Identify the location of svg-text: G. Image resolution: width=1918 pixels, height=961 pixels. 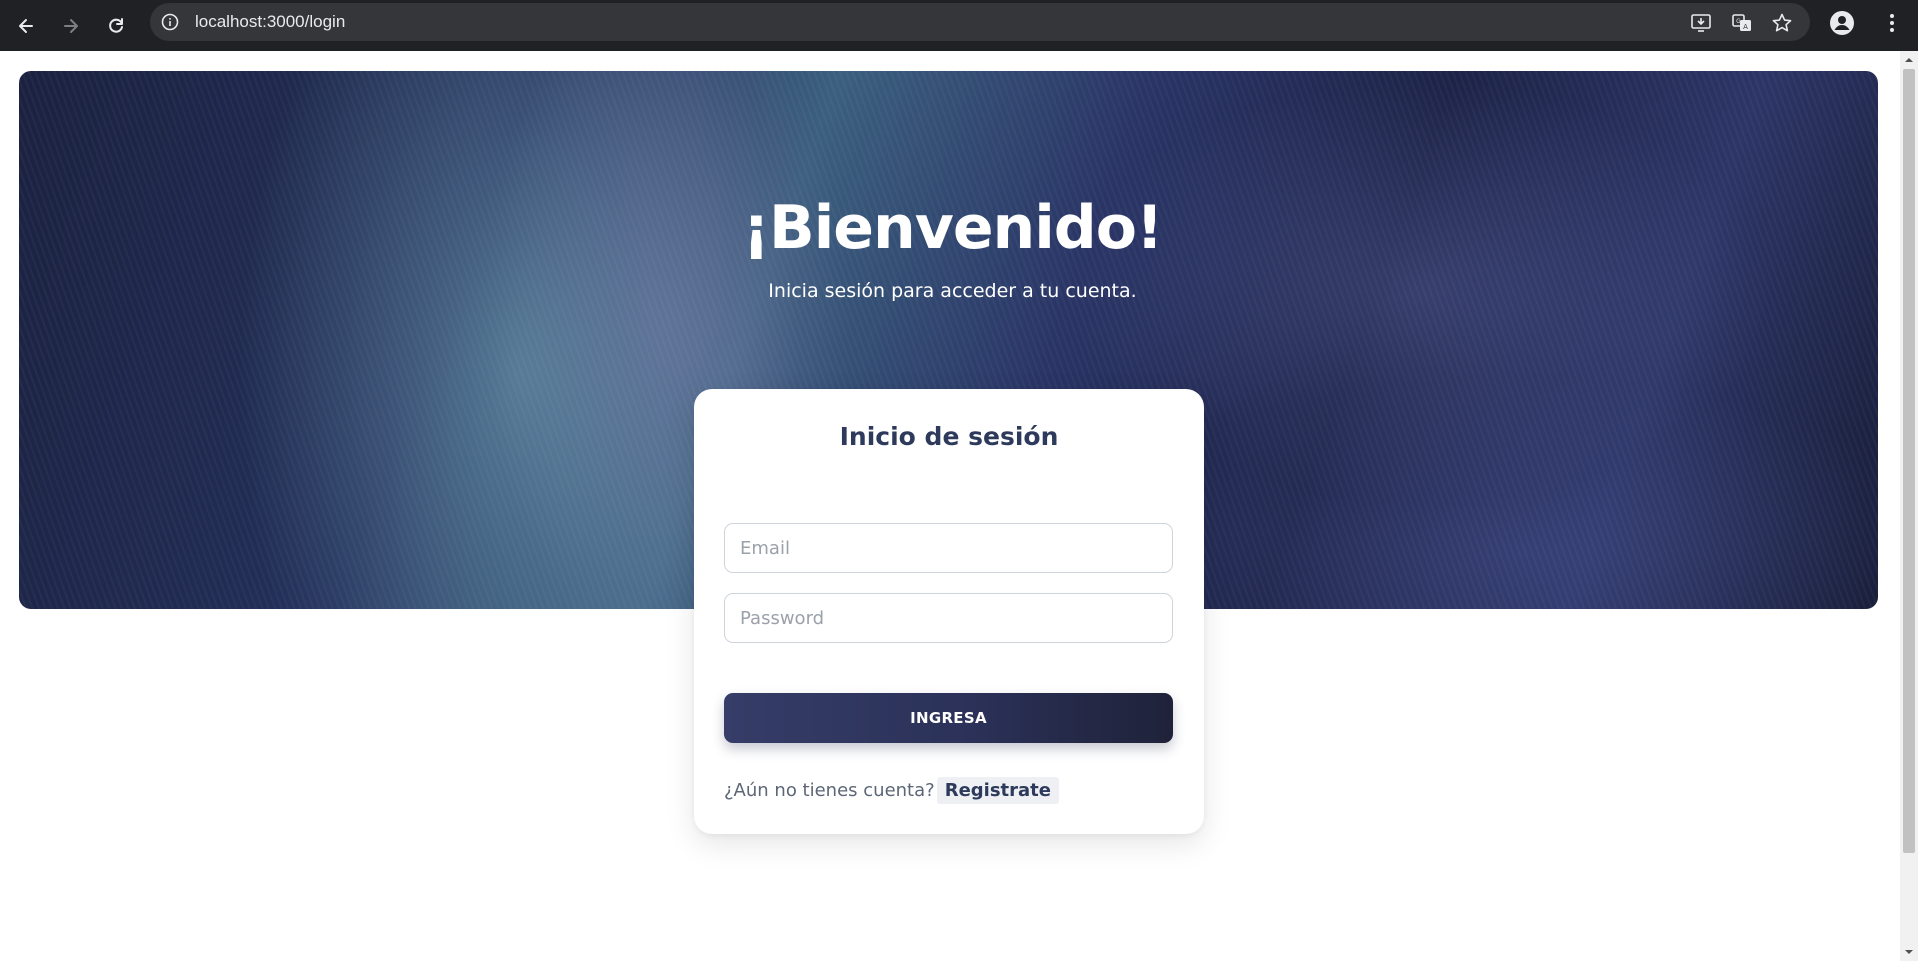
(1738, 21).